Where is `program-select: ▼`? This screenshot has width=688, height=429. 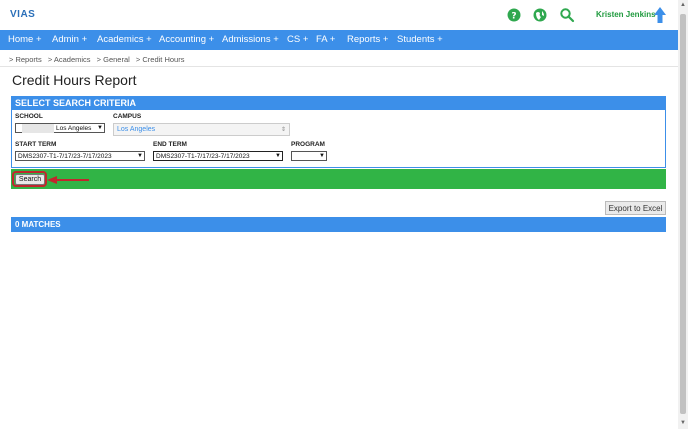 program-select: ▼ is located at coordinates (309, 156).